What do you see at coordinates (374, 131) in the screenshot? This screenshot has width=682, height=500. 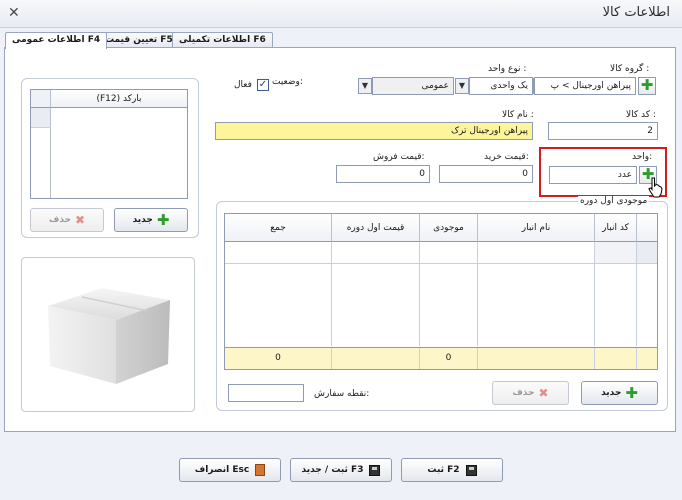 I see `name-input: پیراهن اورجینال ترک` at bounding box center [374, 131].